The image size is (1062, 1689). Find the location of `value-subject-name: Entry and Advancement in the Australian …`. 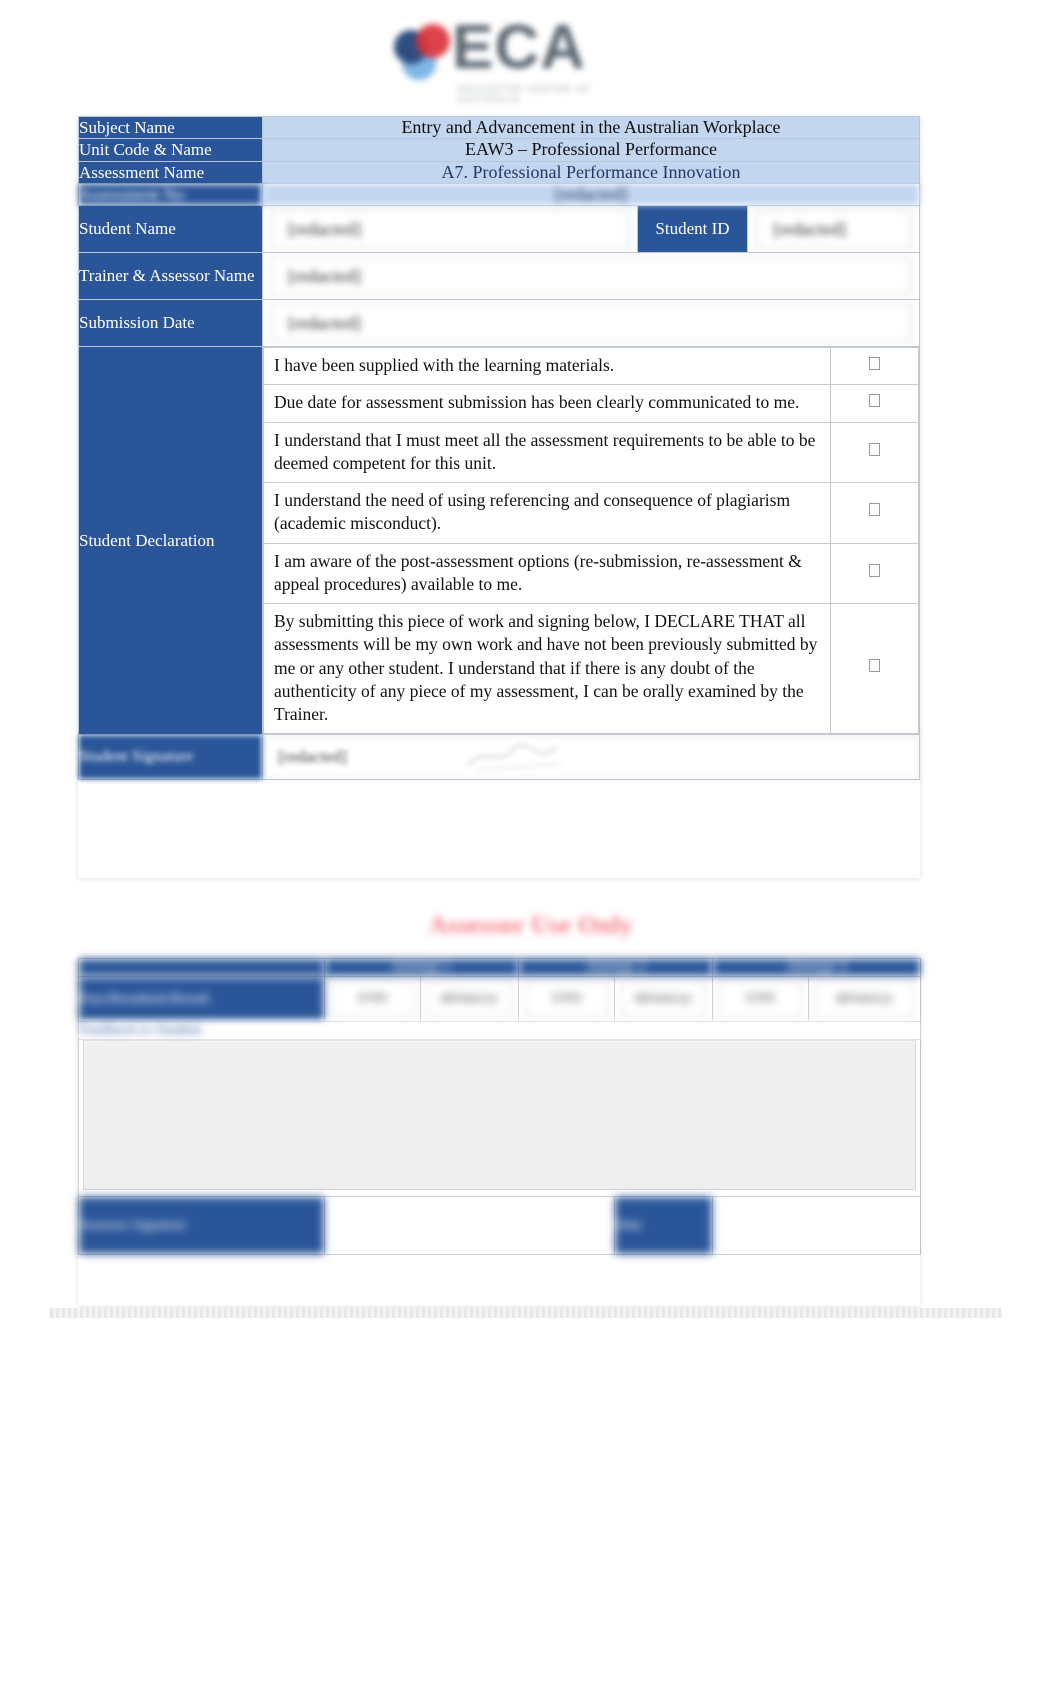

value-subject-name: Entry and Advancement in the Australian … is located at coordinates (591, 127).